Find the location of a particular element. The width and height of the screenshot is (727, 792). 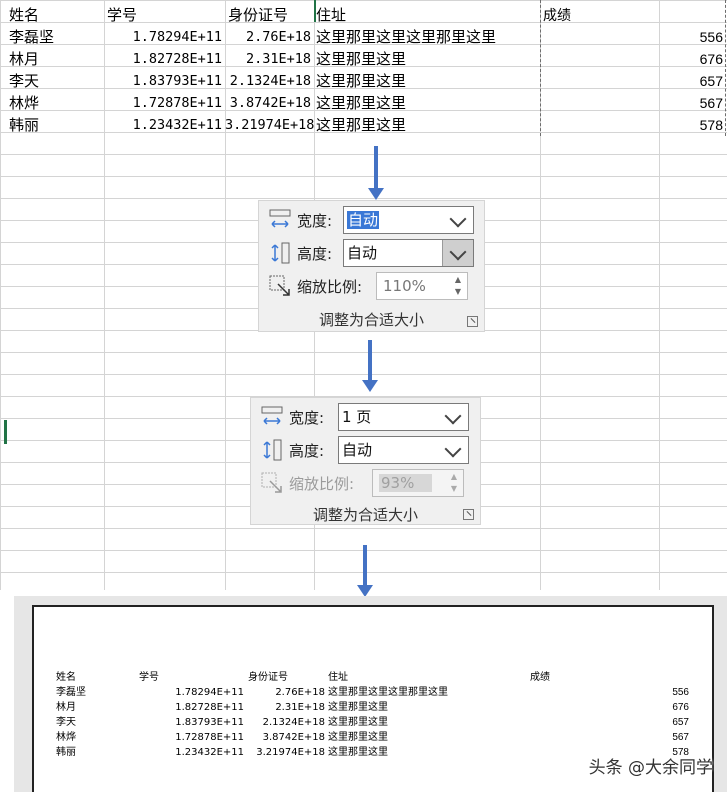

scale-to-fit-group-before: 宽度: 自动 高度: 自动 缩放比例: 110% ▲ ▼ 调整为合适大小 is located at coordinates (371, 266).